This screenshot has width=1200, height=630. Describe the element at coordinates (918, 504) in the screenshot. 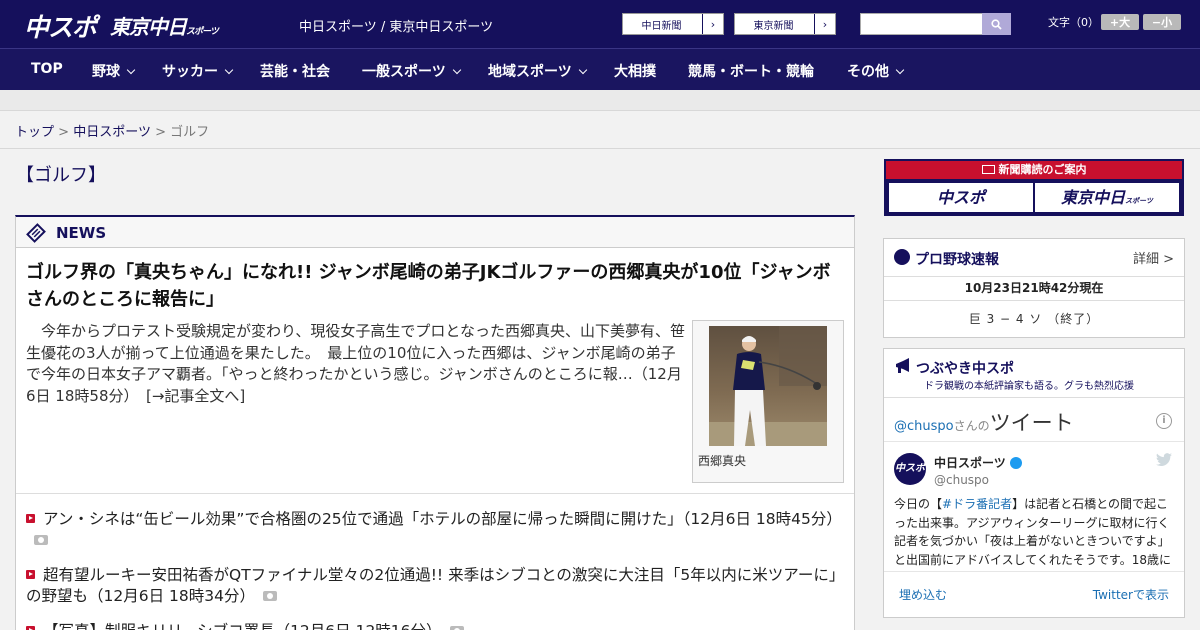

I see `tweet-text-part: 今日の【` at that location.